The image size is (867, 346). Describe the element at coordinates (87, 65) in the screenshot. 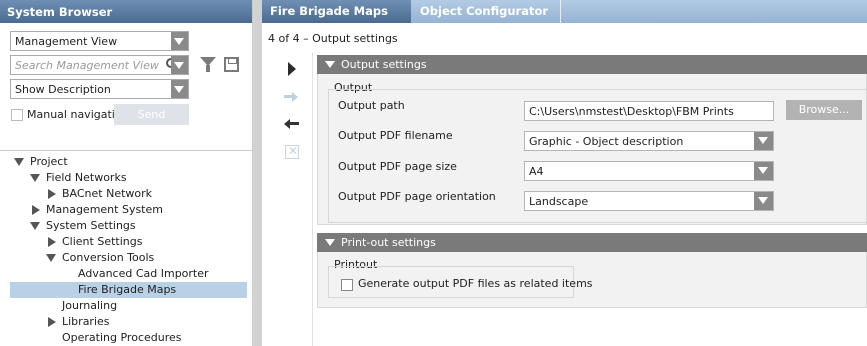

I see `search-placeholder: Search Management View` at that location.